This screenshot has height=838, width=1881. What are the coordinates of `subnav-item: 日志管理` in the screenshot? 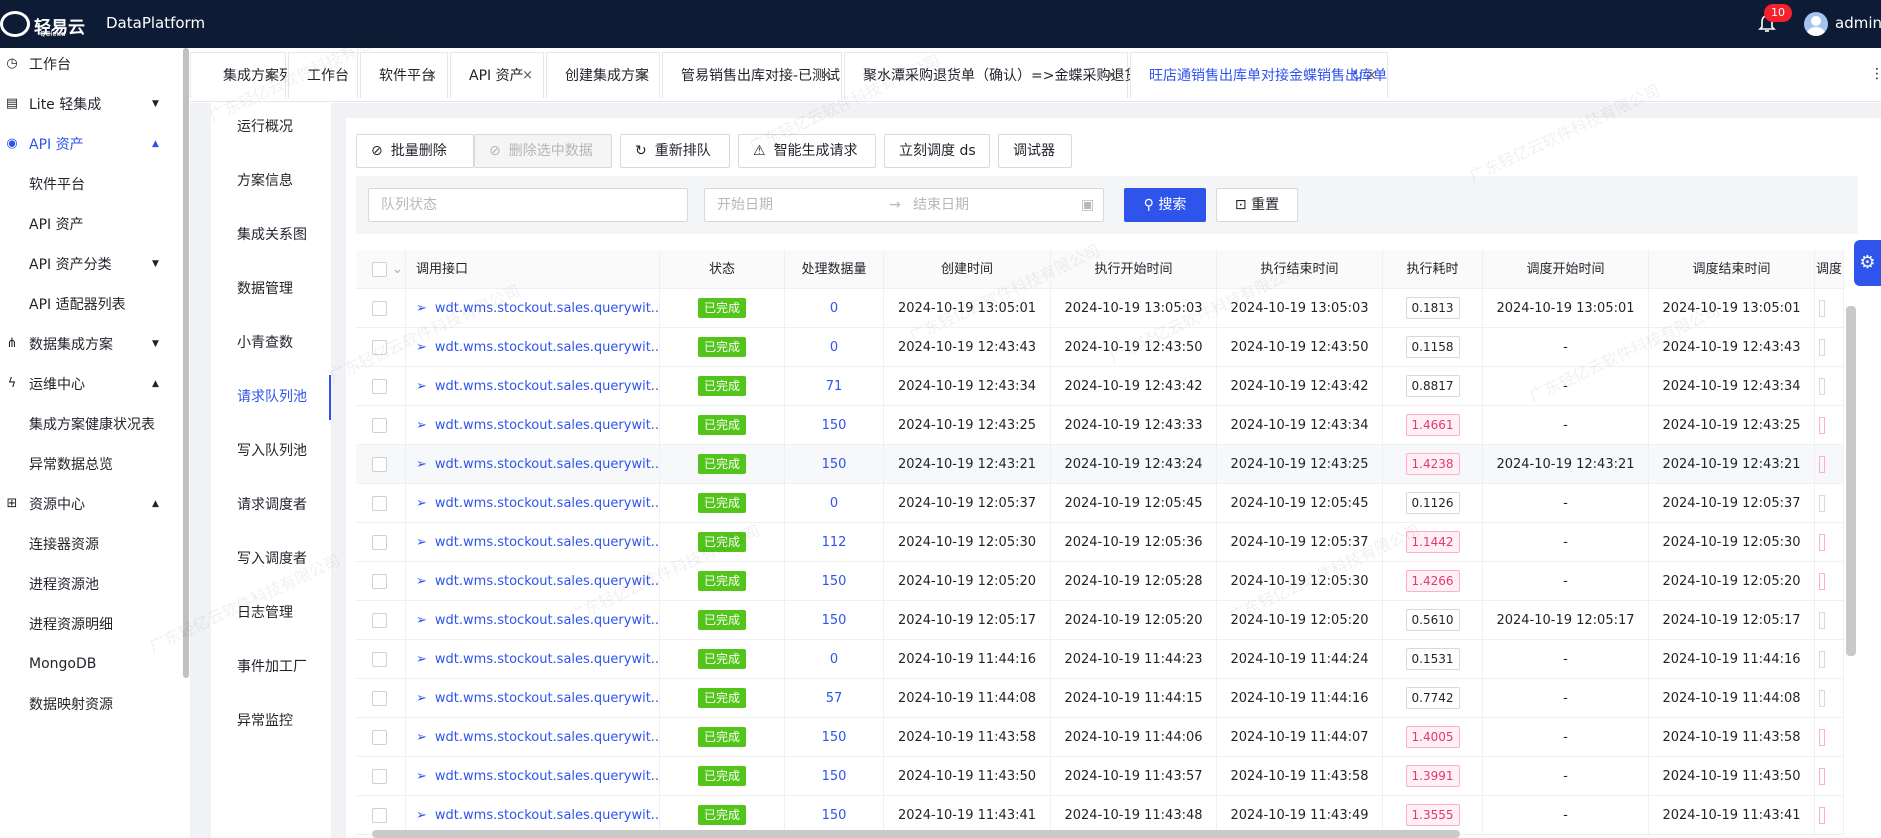 It's located at (284, 613).